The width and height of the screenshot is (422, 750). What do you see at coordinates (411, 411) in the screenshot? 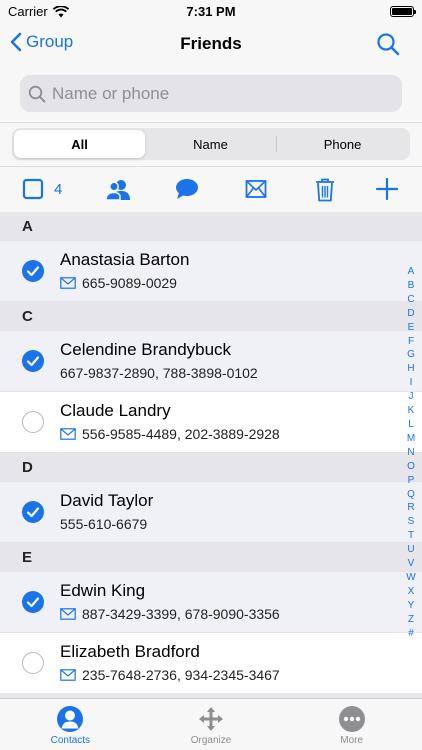
I see `index-letter: K` at bounding box center [411, 411].